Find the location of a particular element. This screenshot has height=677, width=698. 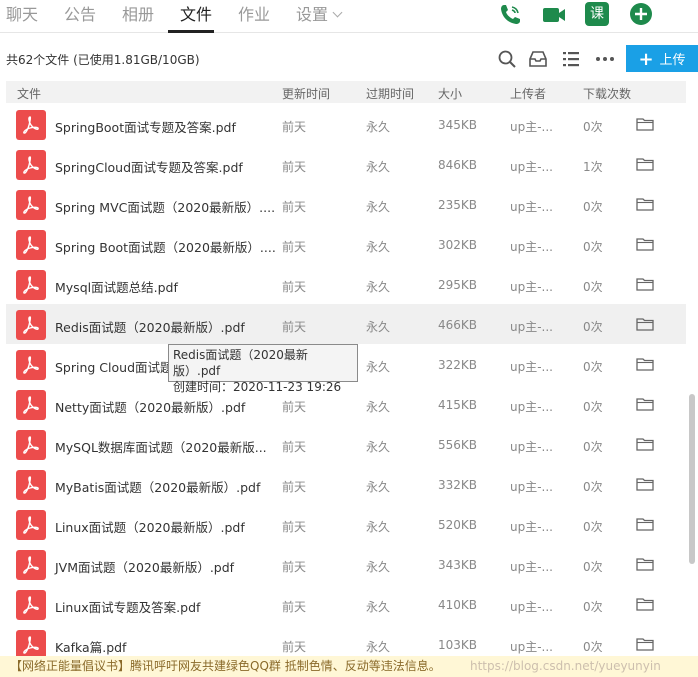

file-size: 295KB is located at coordinates (458, 285).